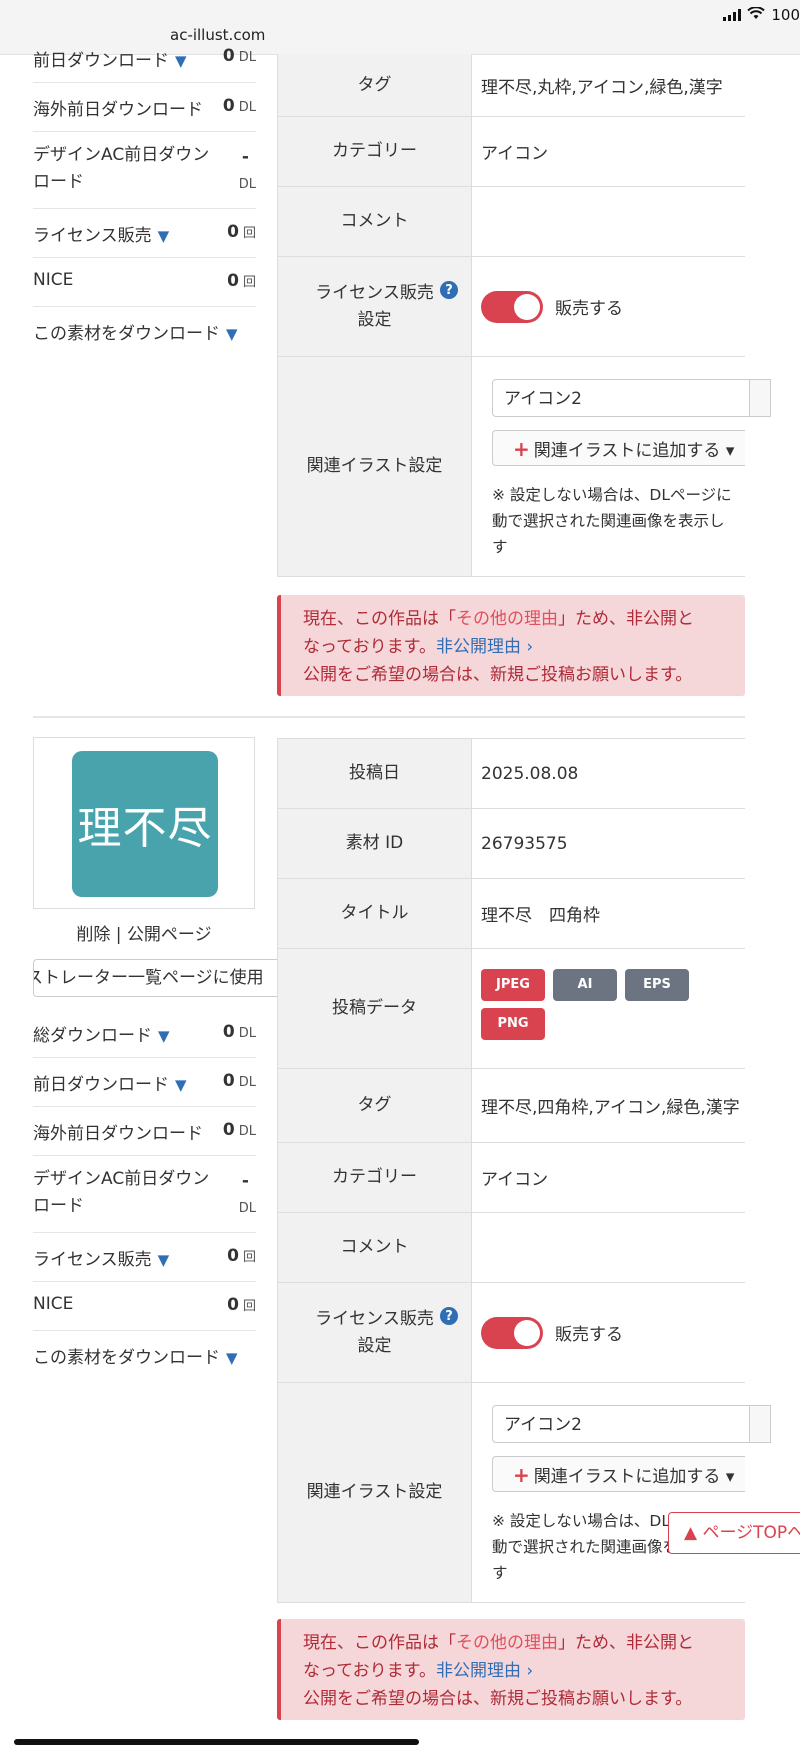  Describe the element at coordinates (613, 1008) in the screenshot. I see `format-badges: JPEG AI EPS PNG` at that location.